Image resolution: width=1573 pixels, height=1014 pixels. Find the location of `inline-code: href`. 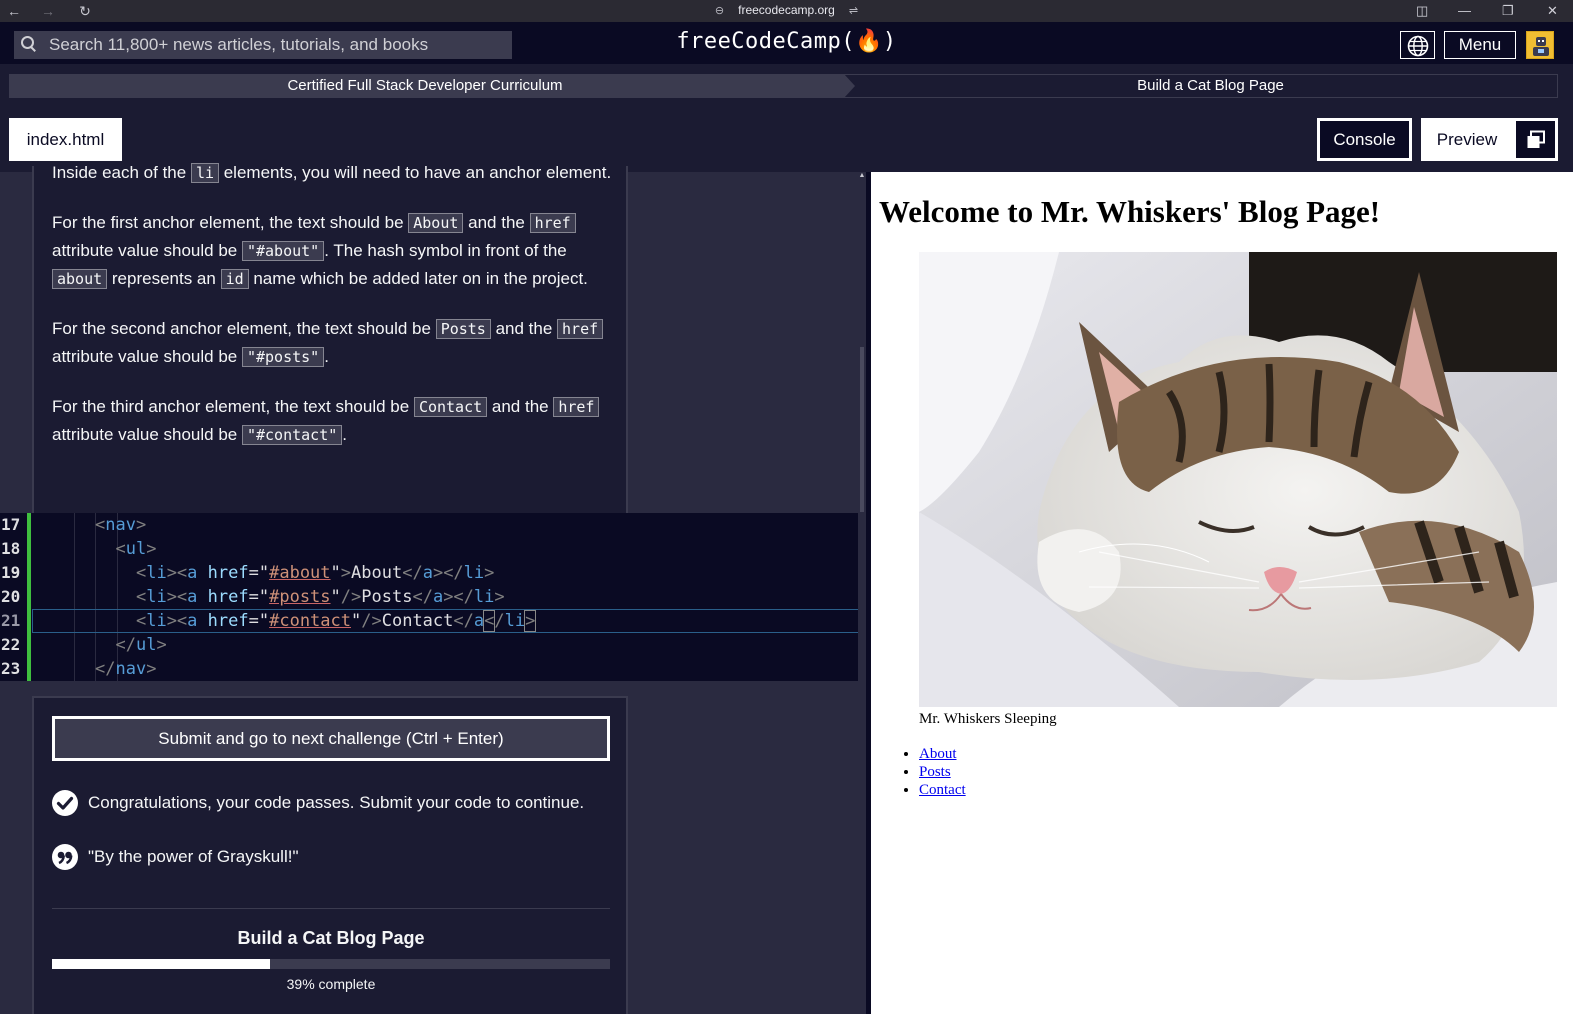

inline-code: href is located at coordinates (580, 329).